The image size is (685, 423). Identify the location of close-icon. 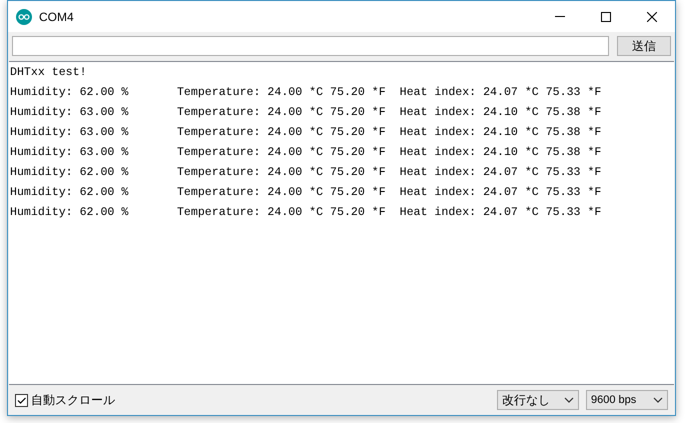
(652, 17).